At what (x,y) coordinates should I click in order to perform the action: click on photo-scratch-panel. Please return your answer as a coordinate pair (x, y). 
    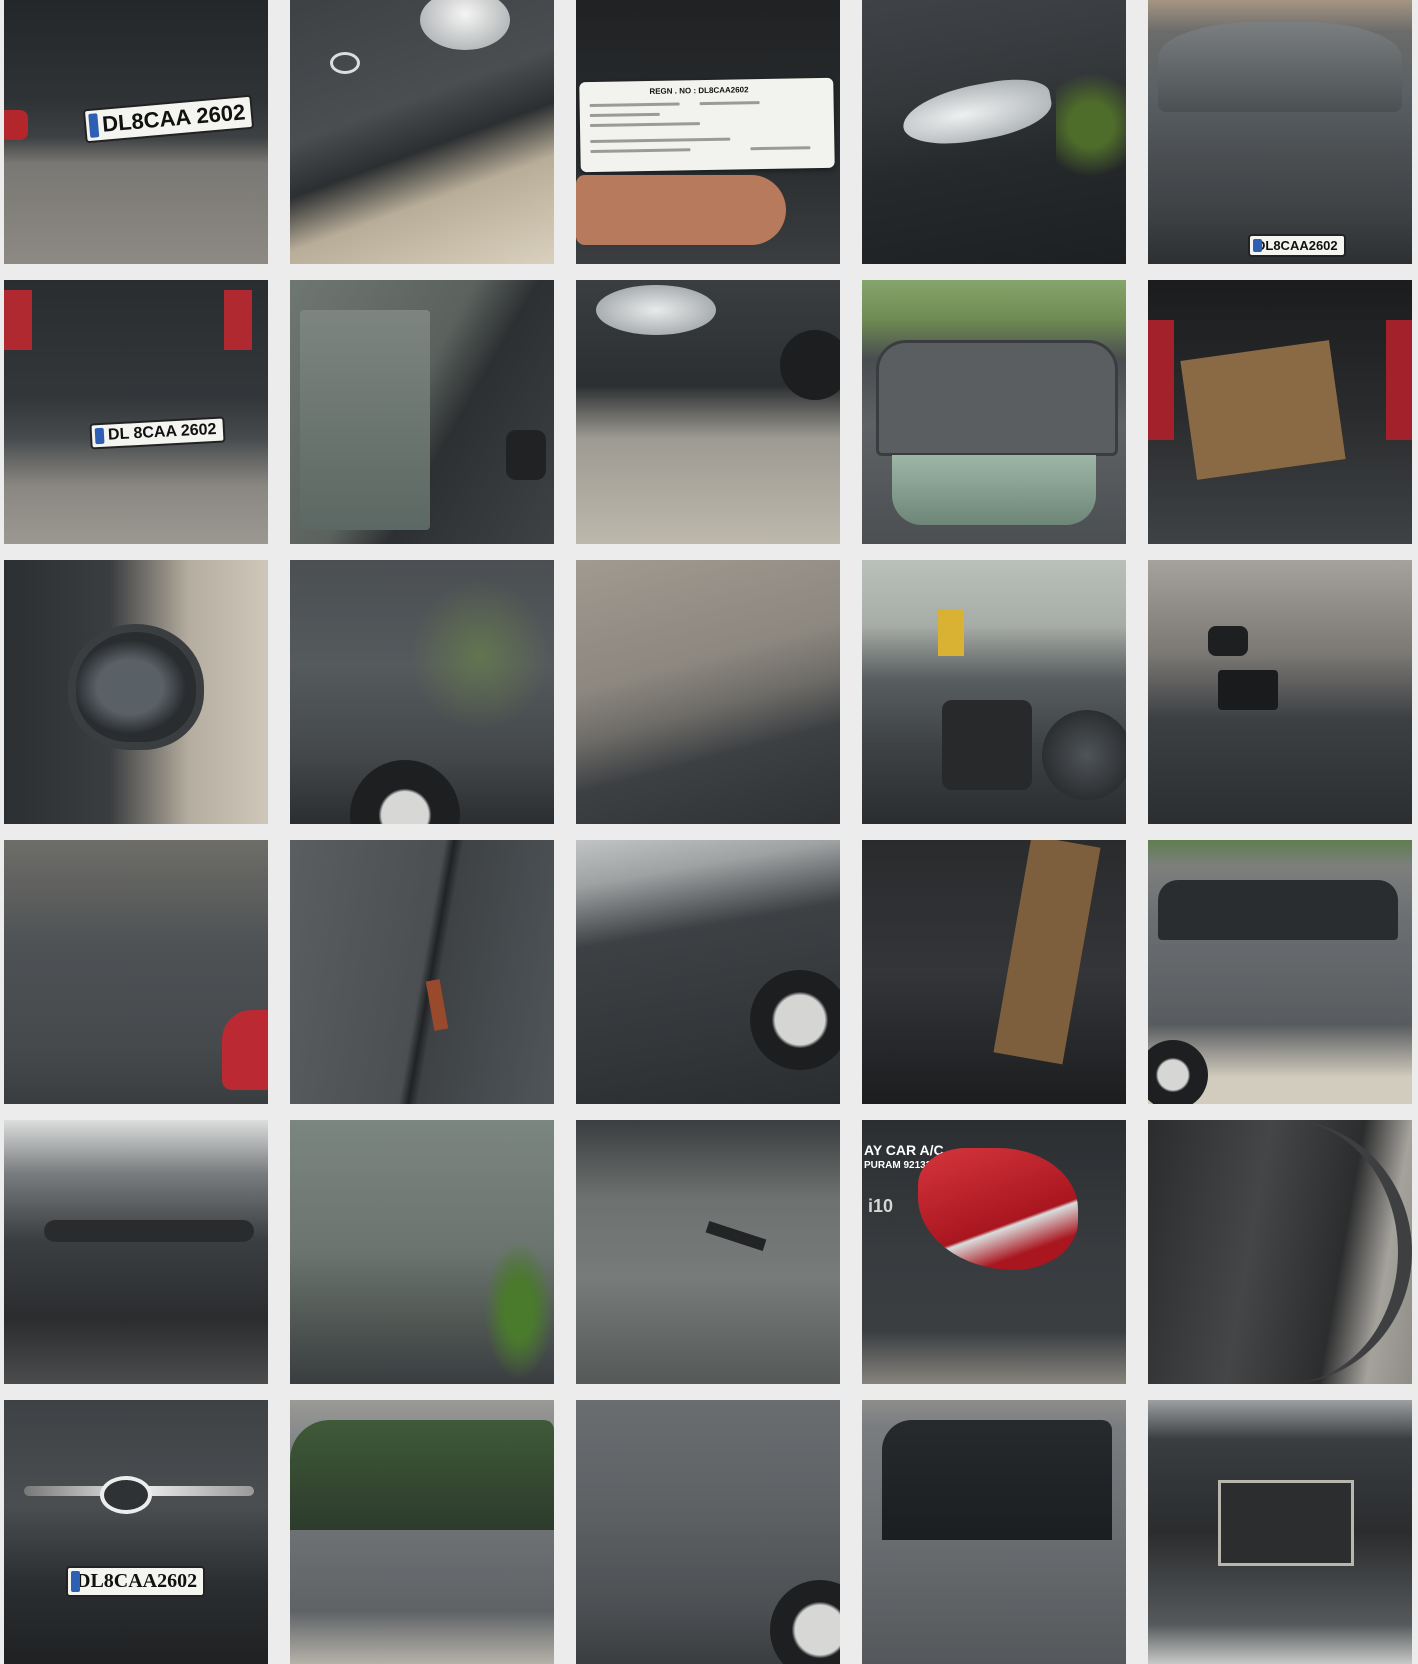
    Looking at the image, I should click on (422, 972).